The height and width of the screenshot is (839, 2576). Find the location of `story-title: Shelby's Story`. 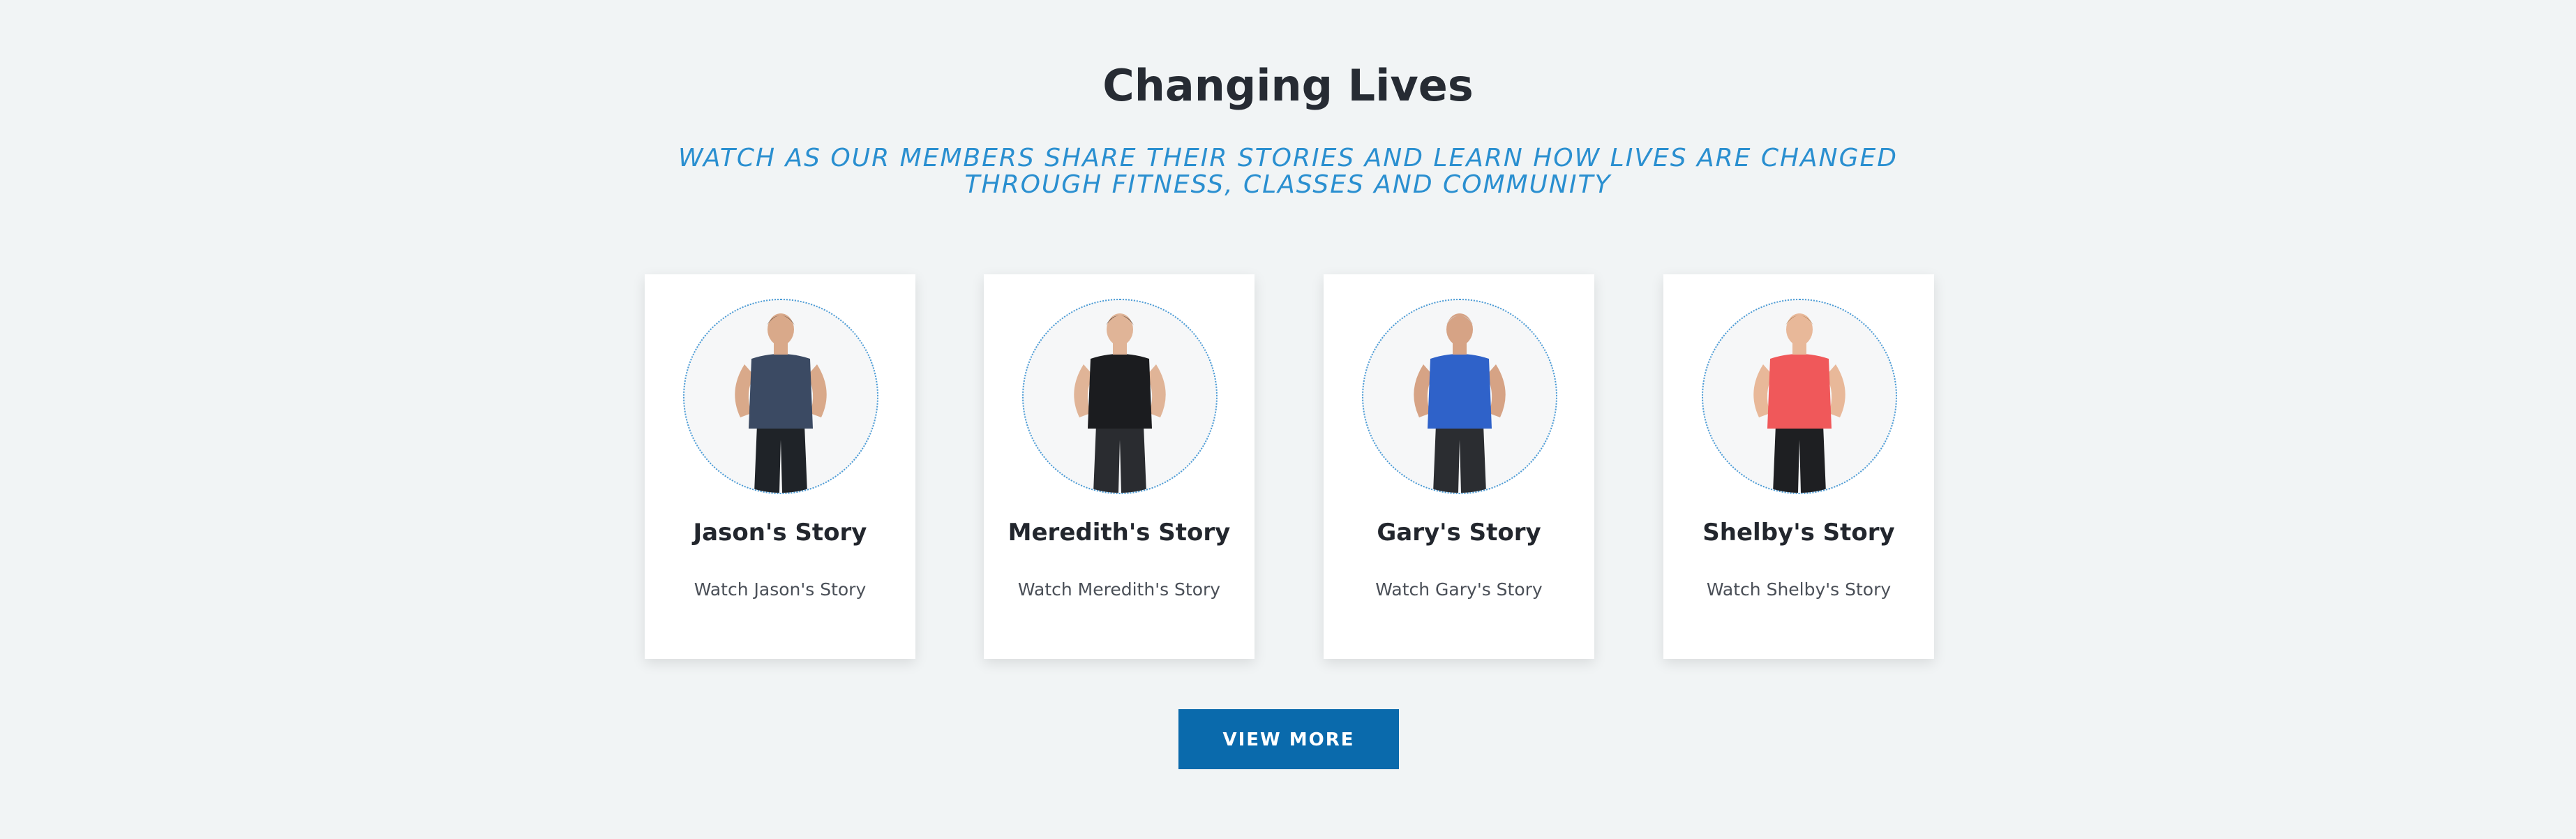

story-title: Shelby's Story is located at coordinates (1798, 533).